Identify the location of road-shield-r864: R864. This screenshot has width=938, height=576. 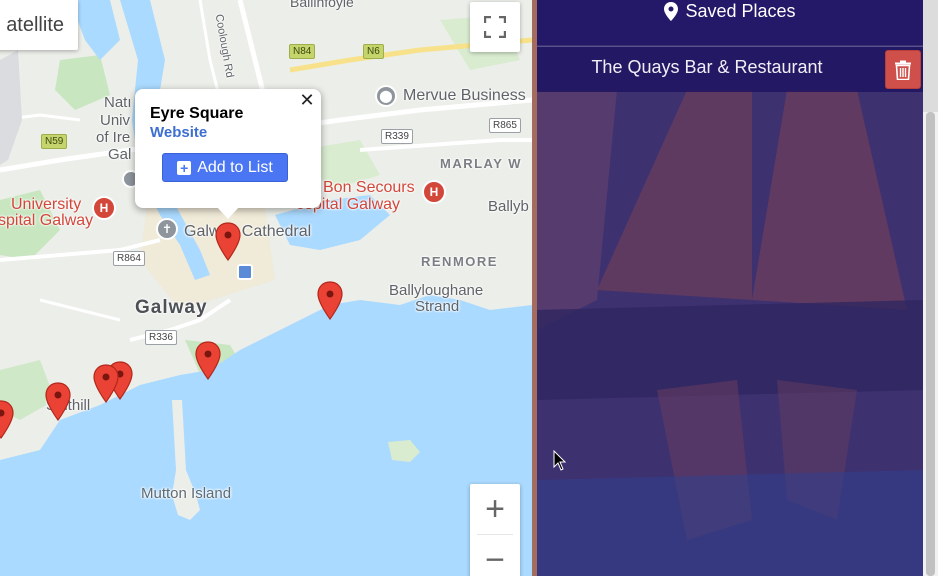
(129, 258).